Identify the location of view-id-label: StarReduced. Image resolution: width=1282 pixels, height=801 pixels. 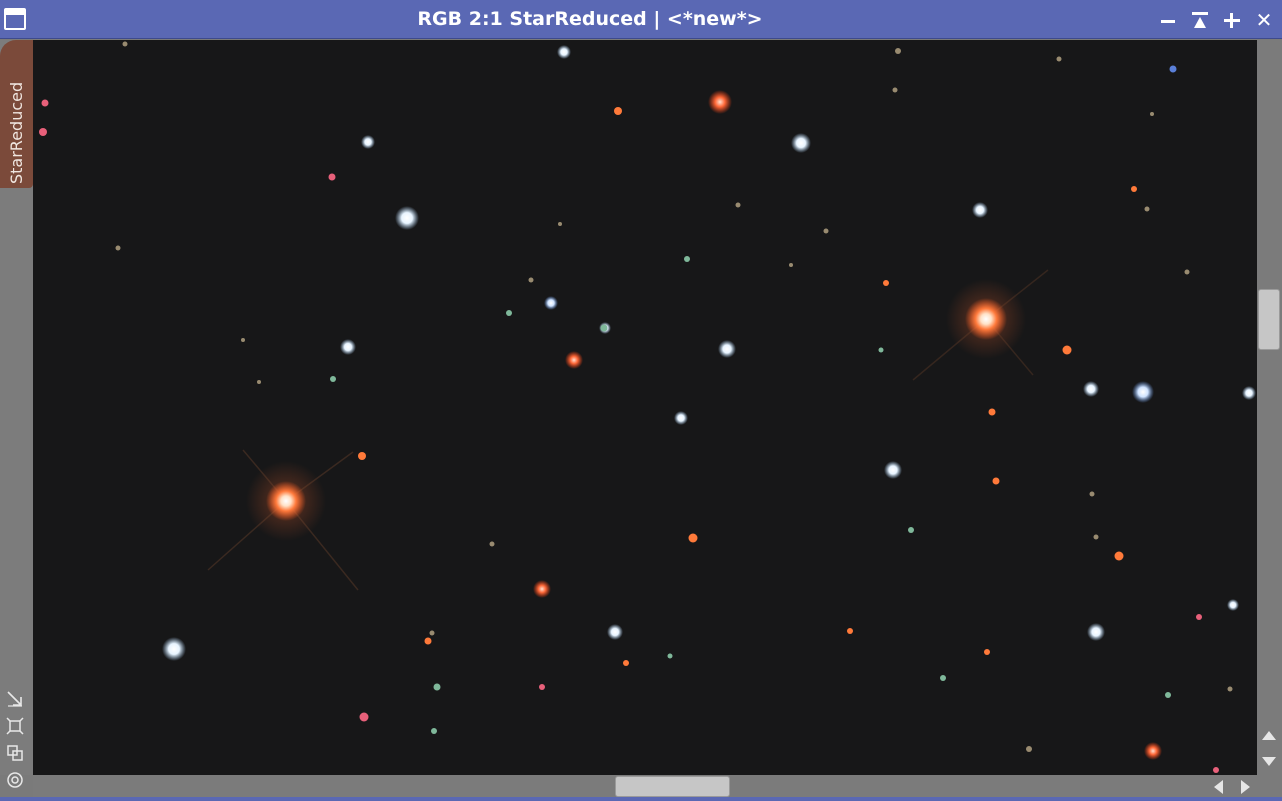
(16, 132).